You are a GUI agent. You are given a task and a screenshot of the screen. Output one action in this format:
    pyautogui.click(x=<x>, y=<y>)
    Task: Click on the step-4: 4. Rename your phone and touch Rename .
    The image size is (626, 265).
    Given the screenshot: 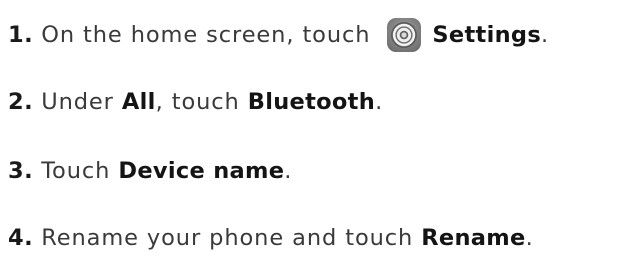 What is the action you would take?
    pyautogui.click(x=271, y=238)
    